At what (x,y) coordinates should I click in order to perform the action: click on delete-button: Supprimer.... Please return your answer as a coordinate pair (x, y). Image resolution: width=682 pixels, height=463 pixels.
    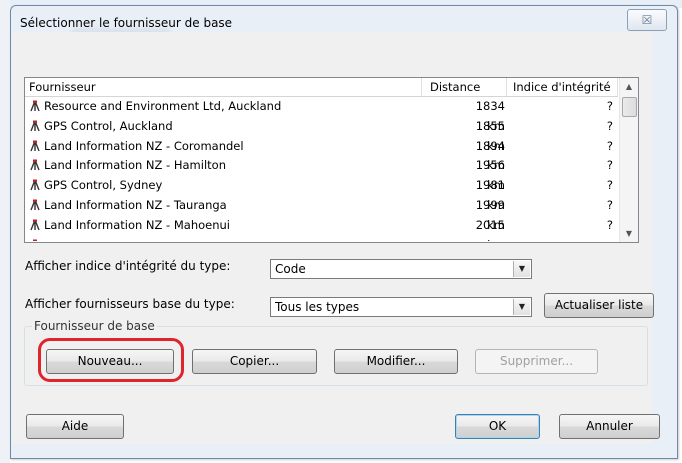
    Looking at the image, I should click on (536, 361).